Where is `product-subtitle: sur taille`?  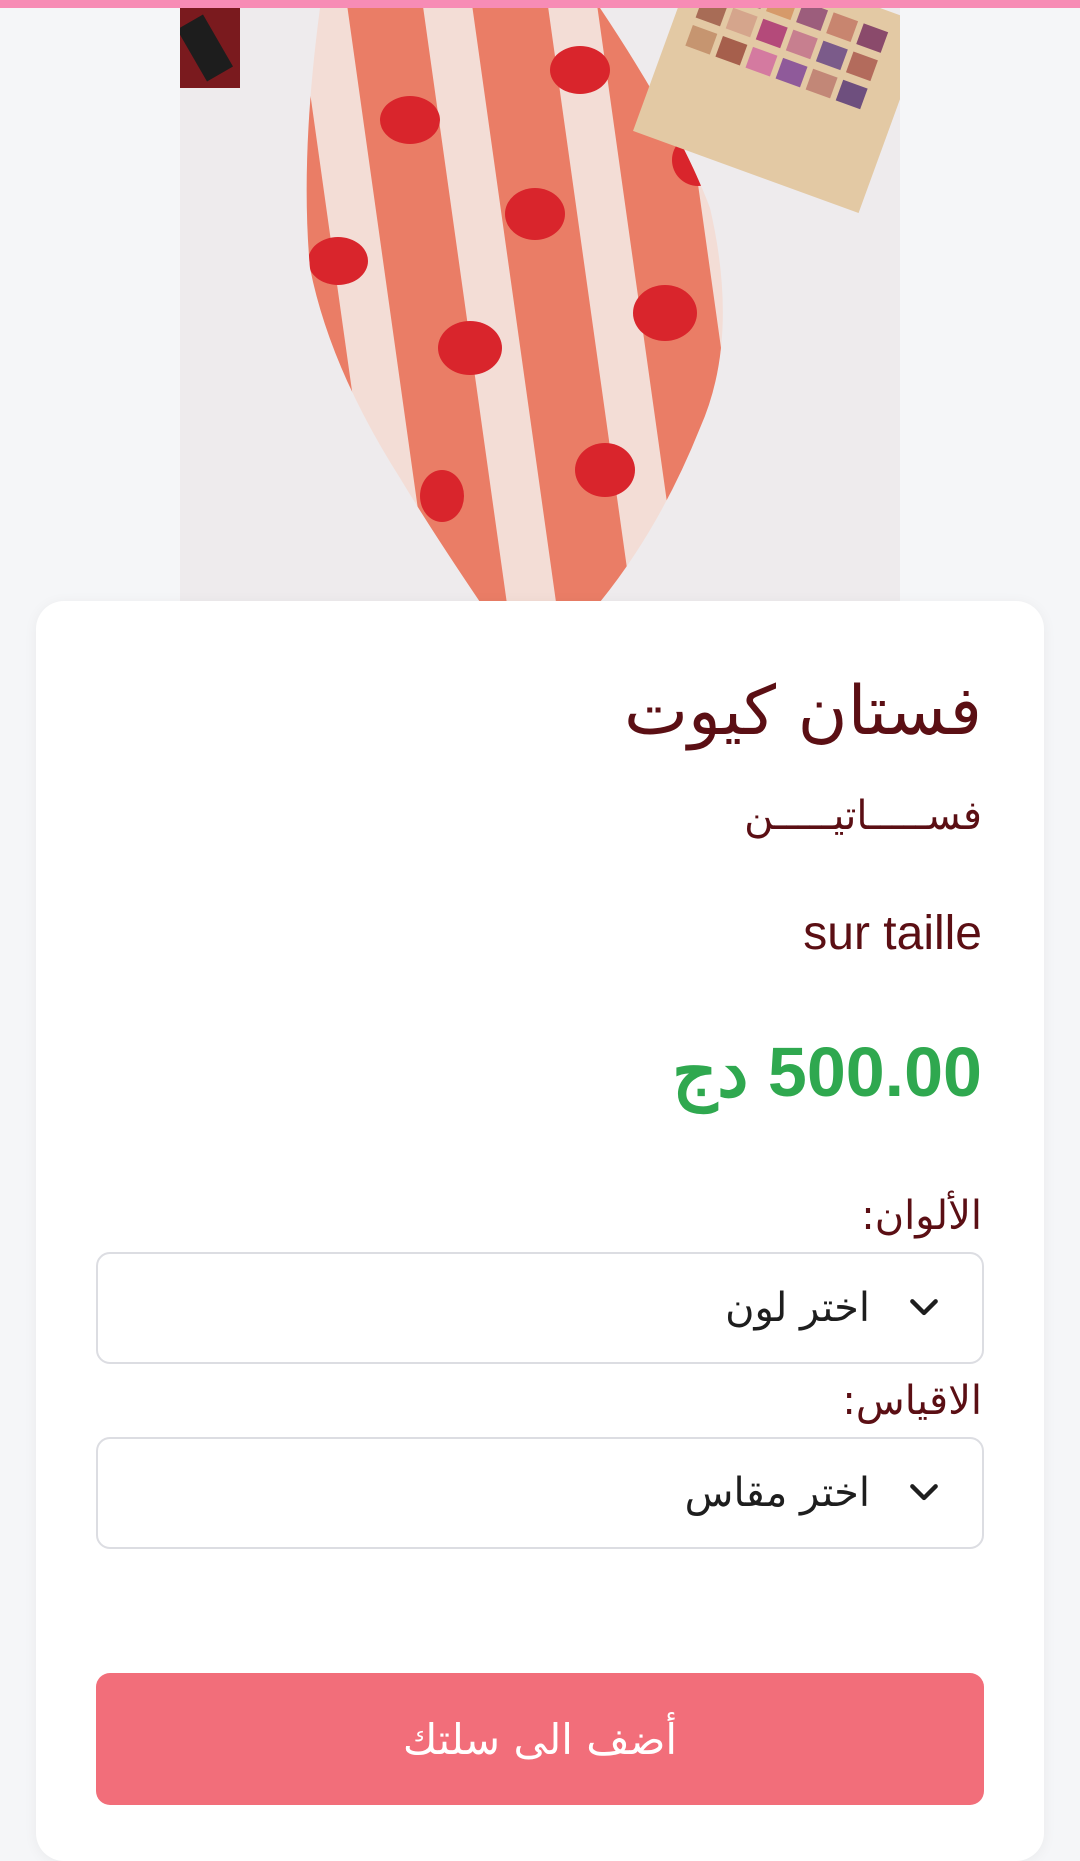 product-subtitle: sur taille is located at coordinates (892, 933).